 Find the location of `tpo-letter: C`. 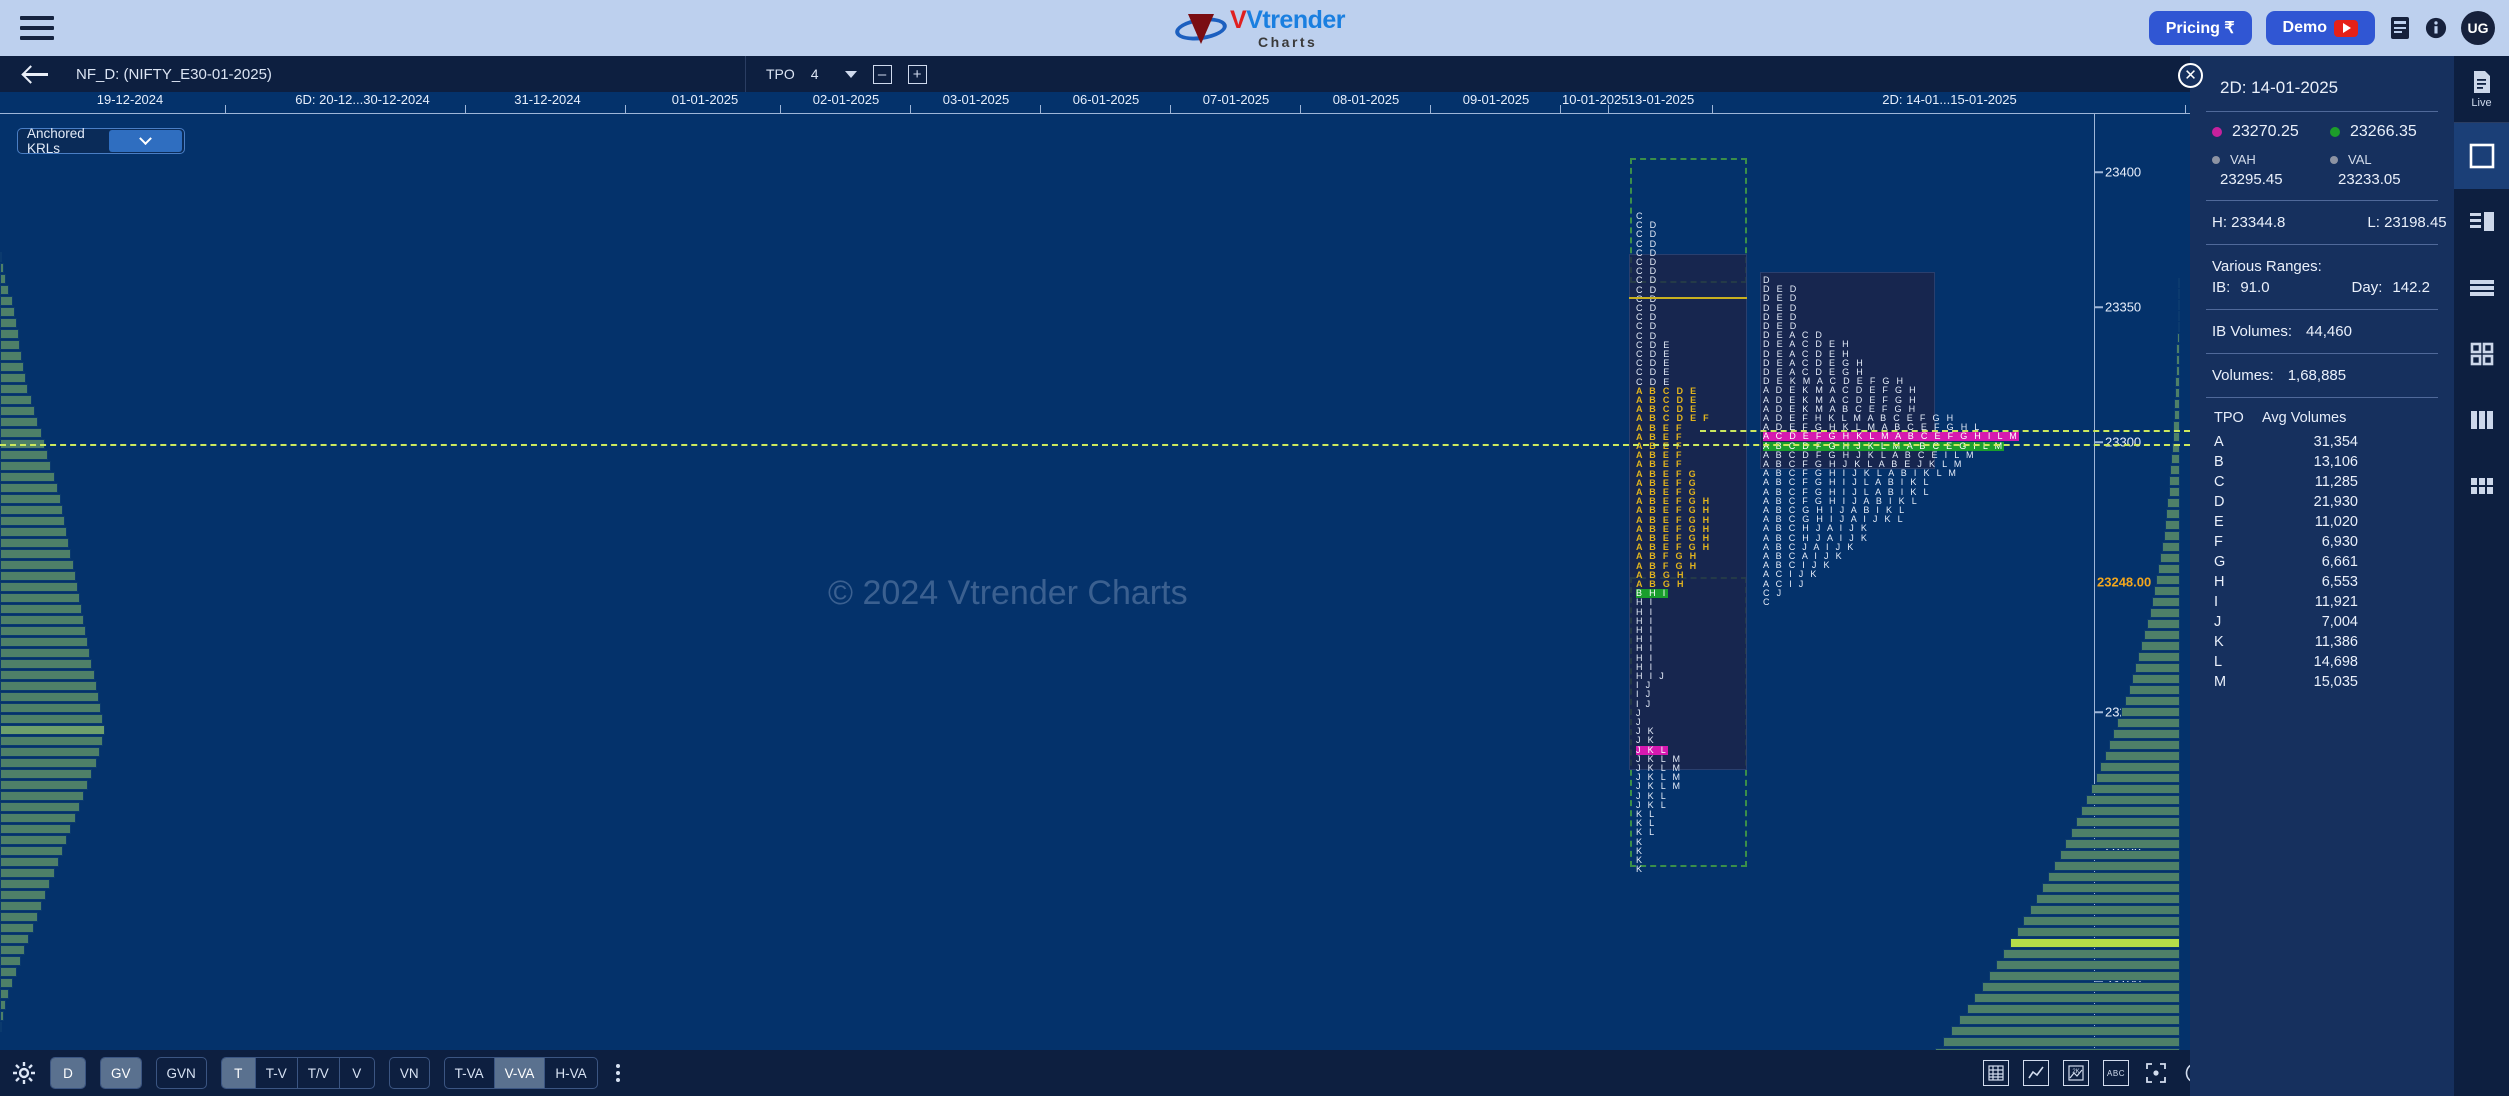

tpo-letter: C is located at coordinates (2219, 482).